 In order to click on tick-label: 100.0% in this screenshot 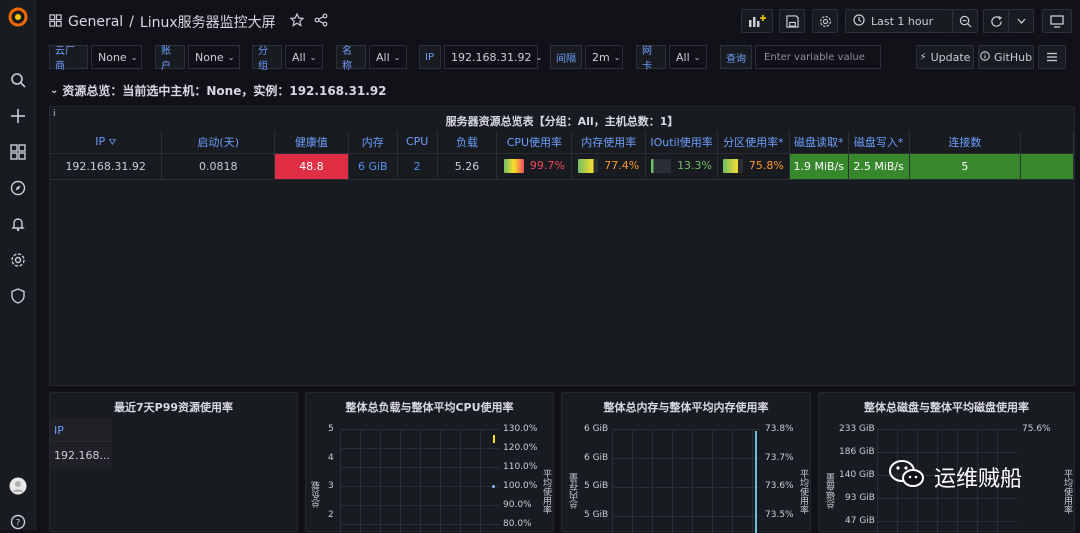, I will do `click(520, 486)`.